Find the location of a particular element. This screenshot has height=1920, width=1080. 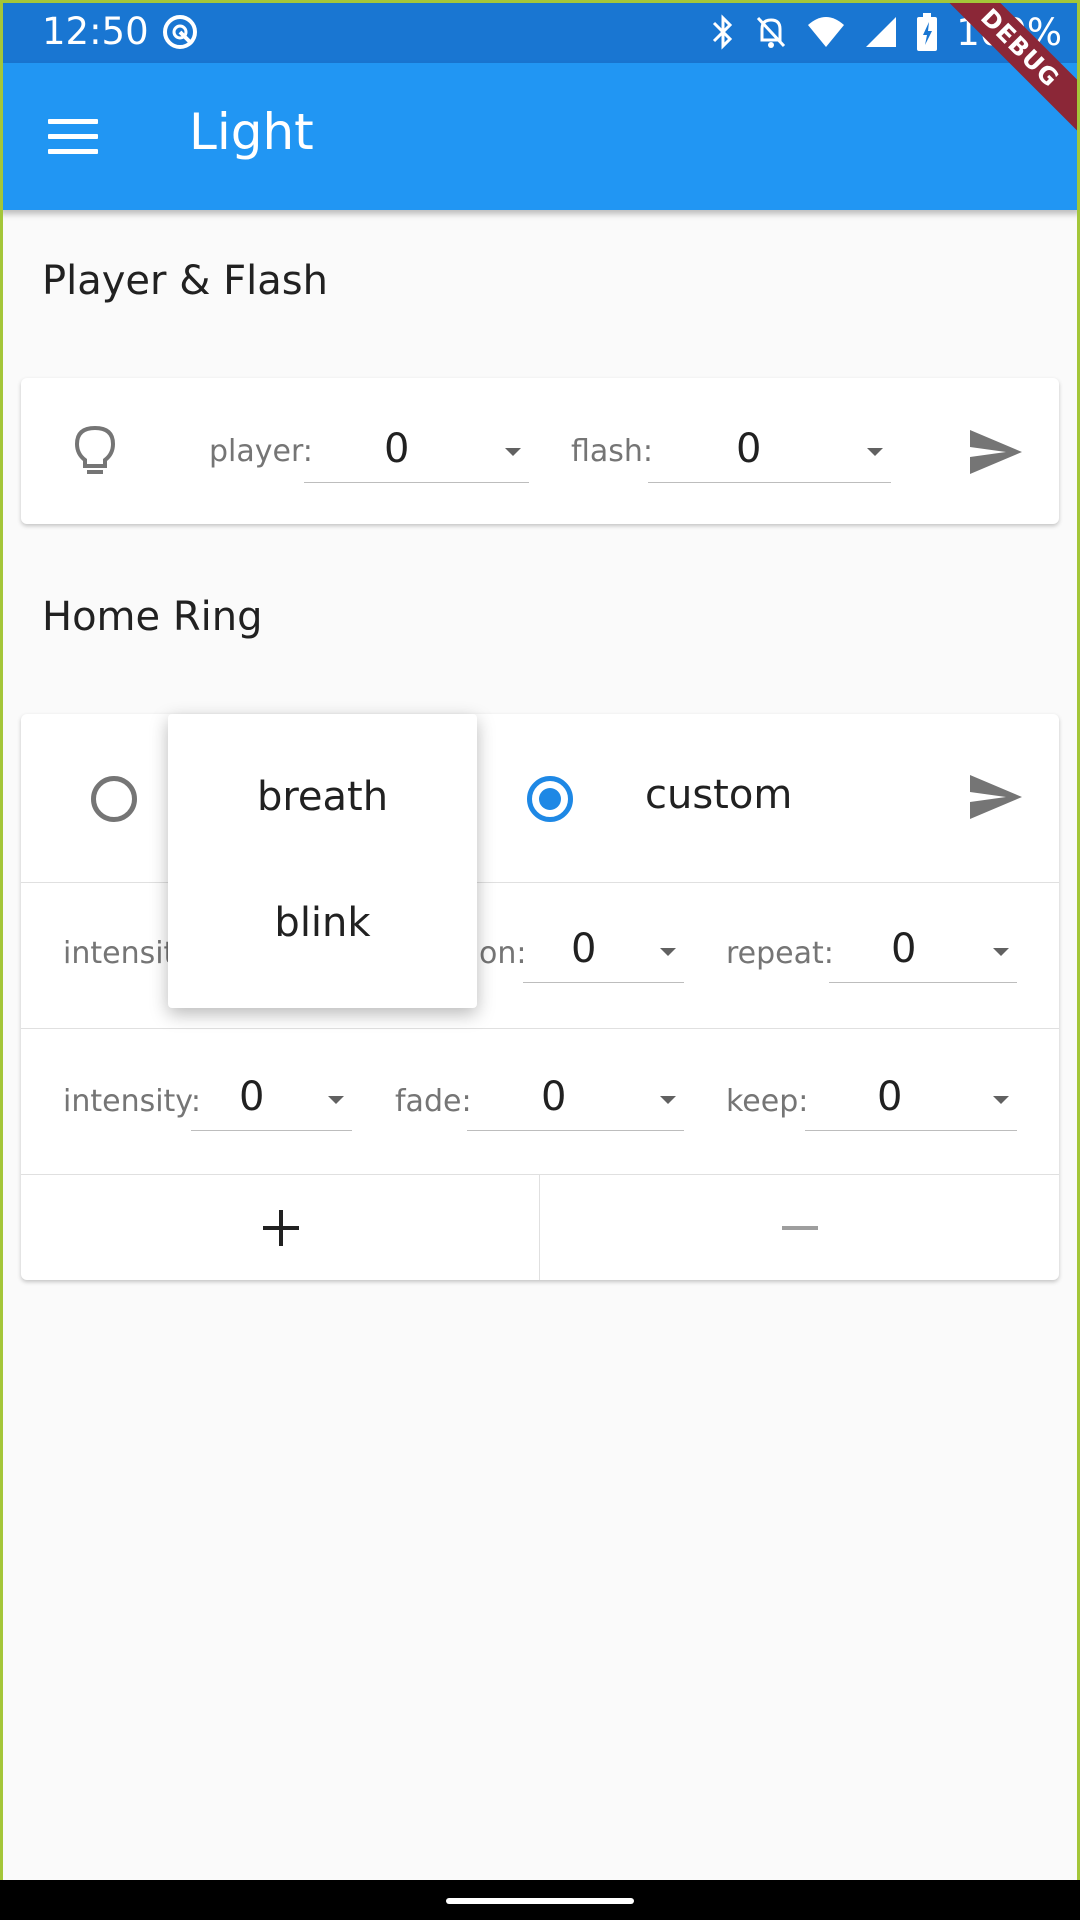

player-value: 0 is located at coordinates (397, 449).